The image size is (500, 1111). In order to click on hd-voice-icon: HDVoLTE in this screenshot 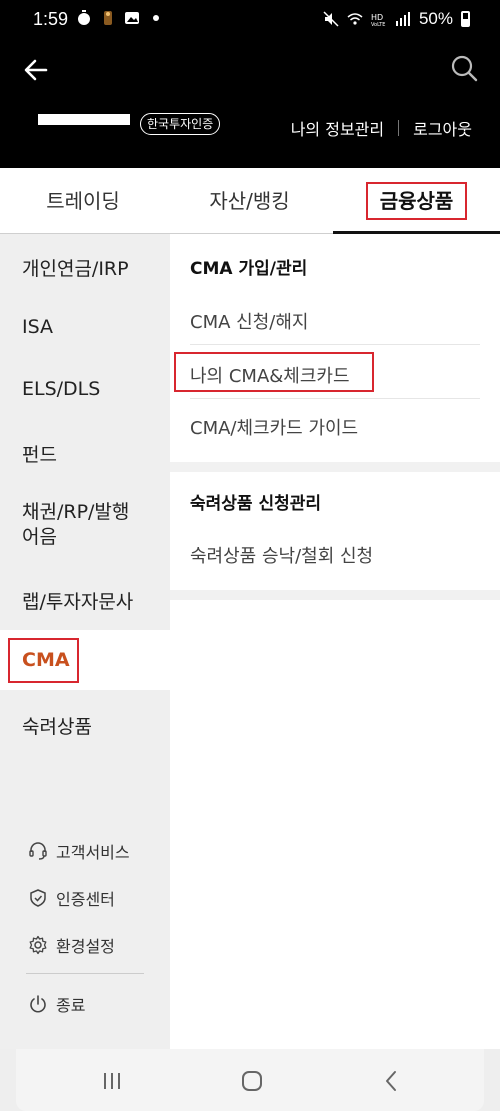, I will do `click(378, 20)`.